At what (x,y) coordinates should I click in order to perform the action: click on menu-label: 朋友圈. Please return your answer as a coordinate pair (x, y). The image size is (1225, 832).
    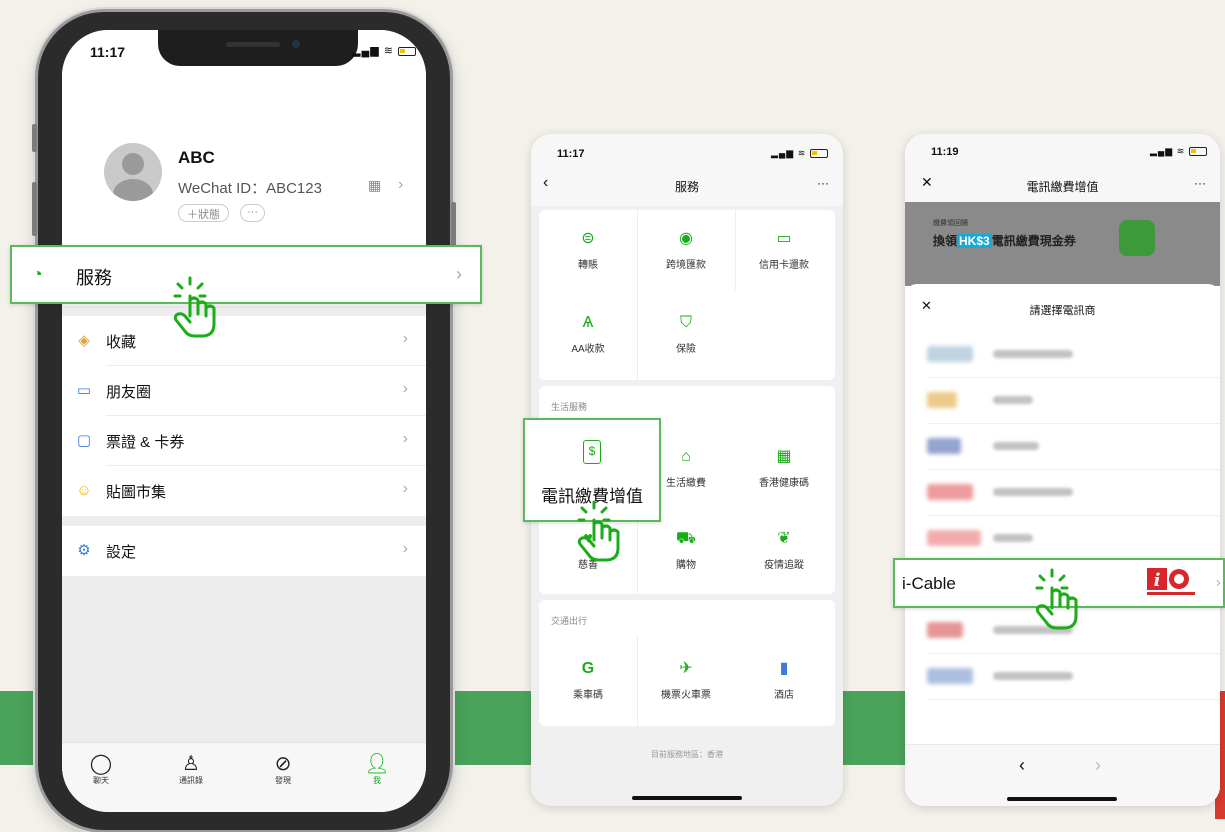
    Looking at the image, I should click on (129, 392).